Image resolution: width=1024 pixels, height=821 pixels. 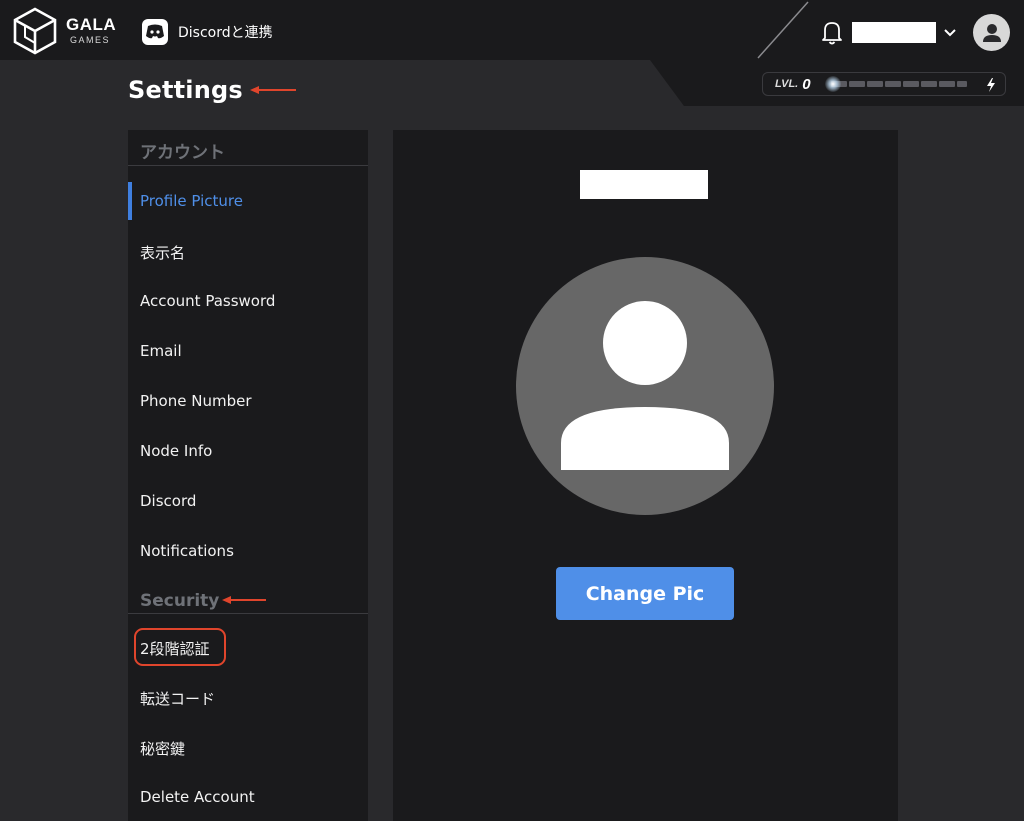 I want to click on discord-icon, so click(x=155, y=32).